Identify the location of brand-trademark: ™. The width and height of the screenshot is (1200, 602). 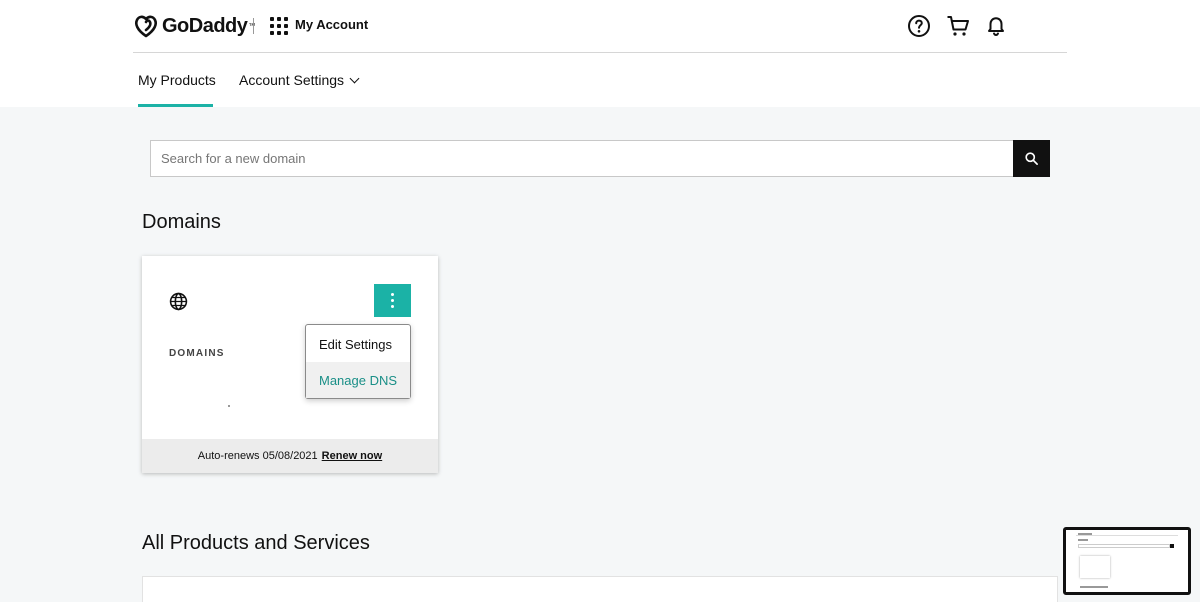
(252, 26).